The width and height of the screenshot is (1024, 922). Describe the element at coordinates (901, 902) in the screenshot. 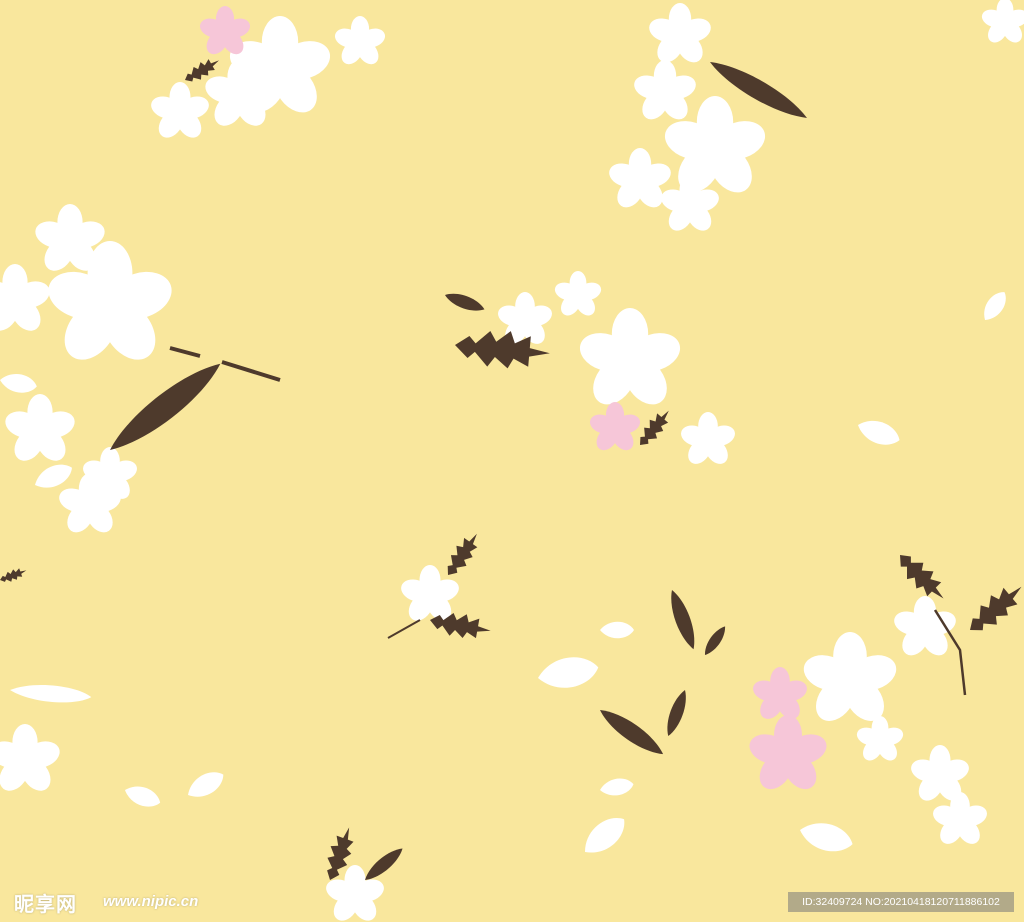

I see `watermark-id-badge: ID:32409724 NO:20210418120711886102` at that location.